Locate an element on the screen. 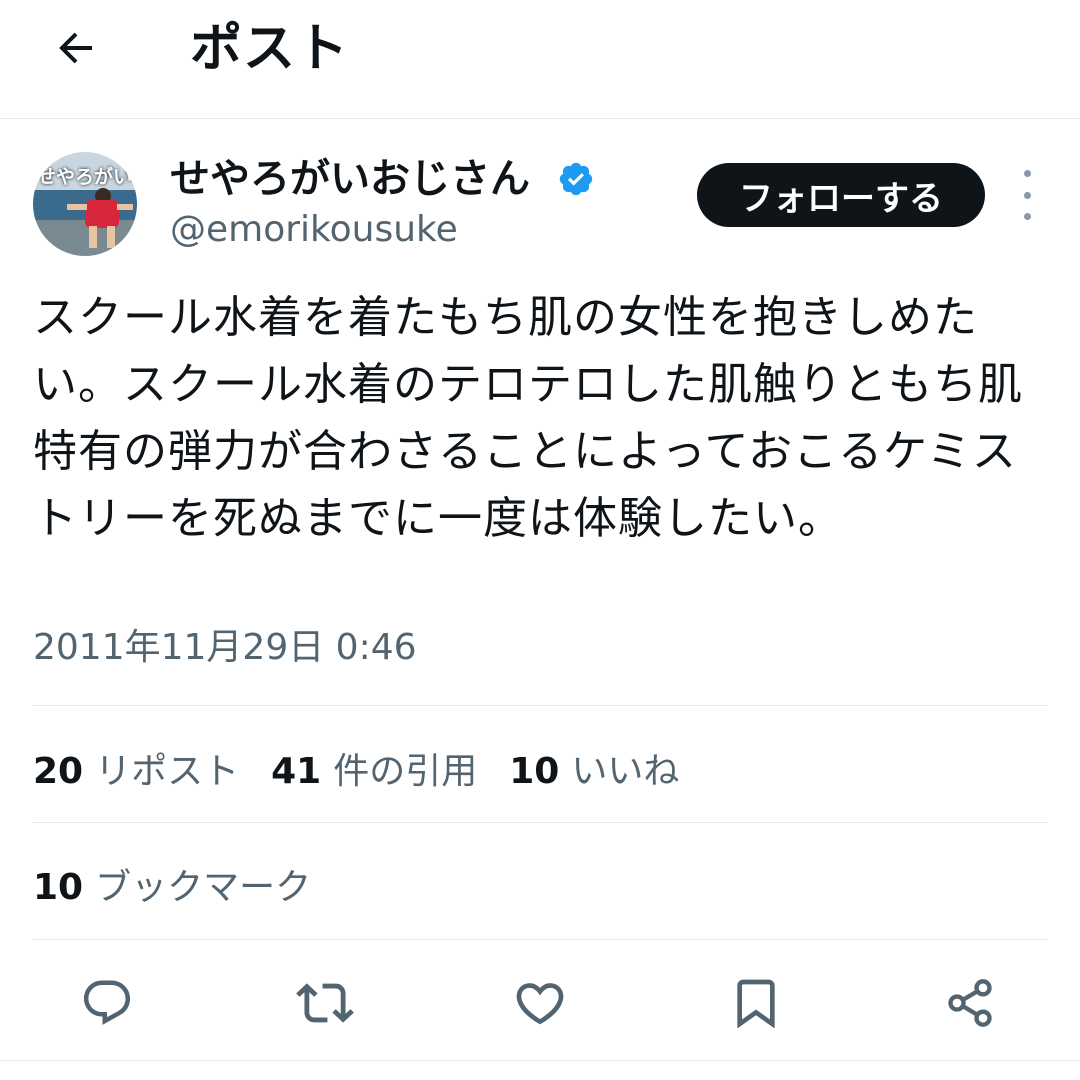 This screenshot has width=1080, height=1080. quotes-count: 41 is located at coordinates (296, 771).